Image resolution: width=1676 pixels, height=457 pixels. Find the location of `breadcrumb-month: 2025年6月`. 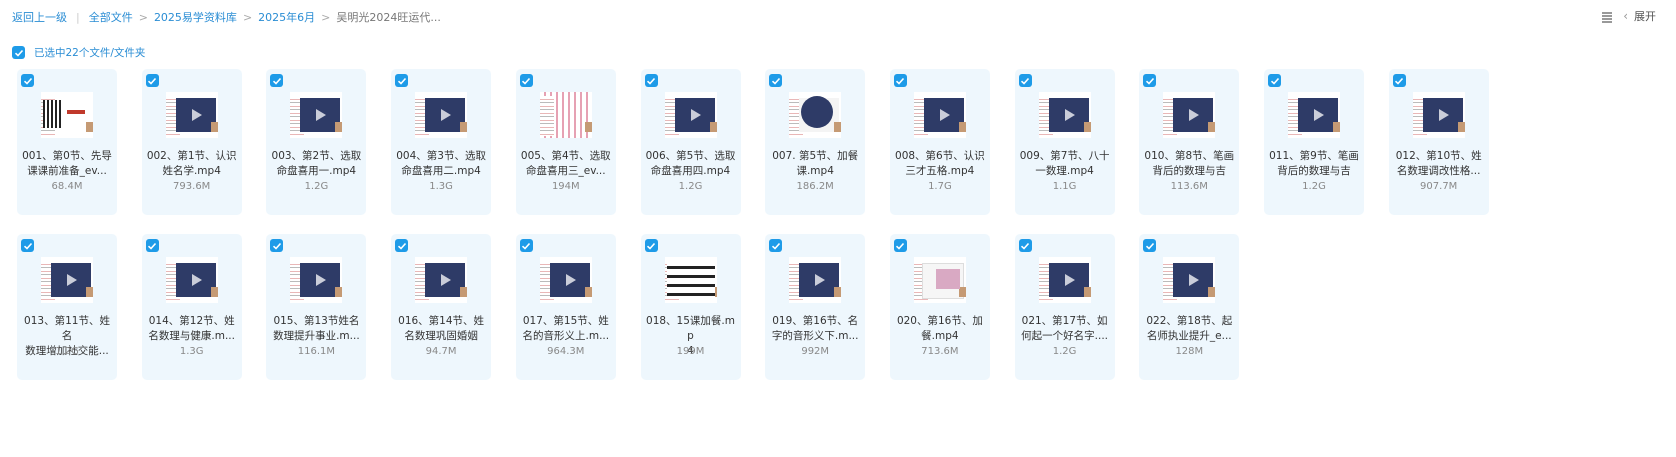

breadcrumb-month: 2025年6月 is located at coordinates (286, 17).